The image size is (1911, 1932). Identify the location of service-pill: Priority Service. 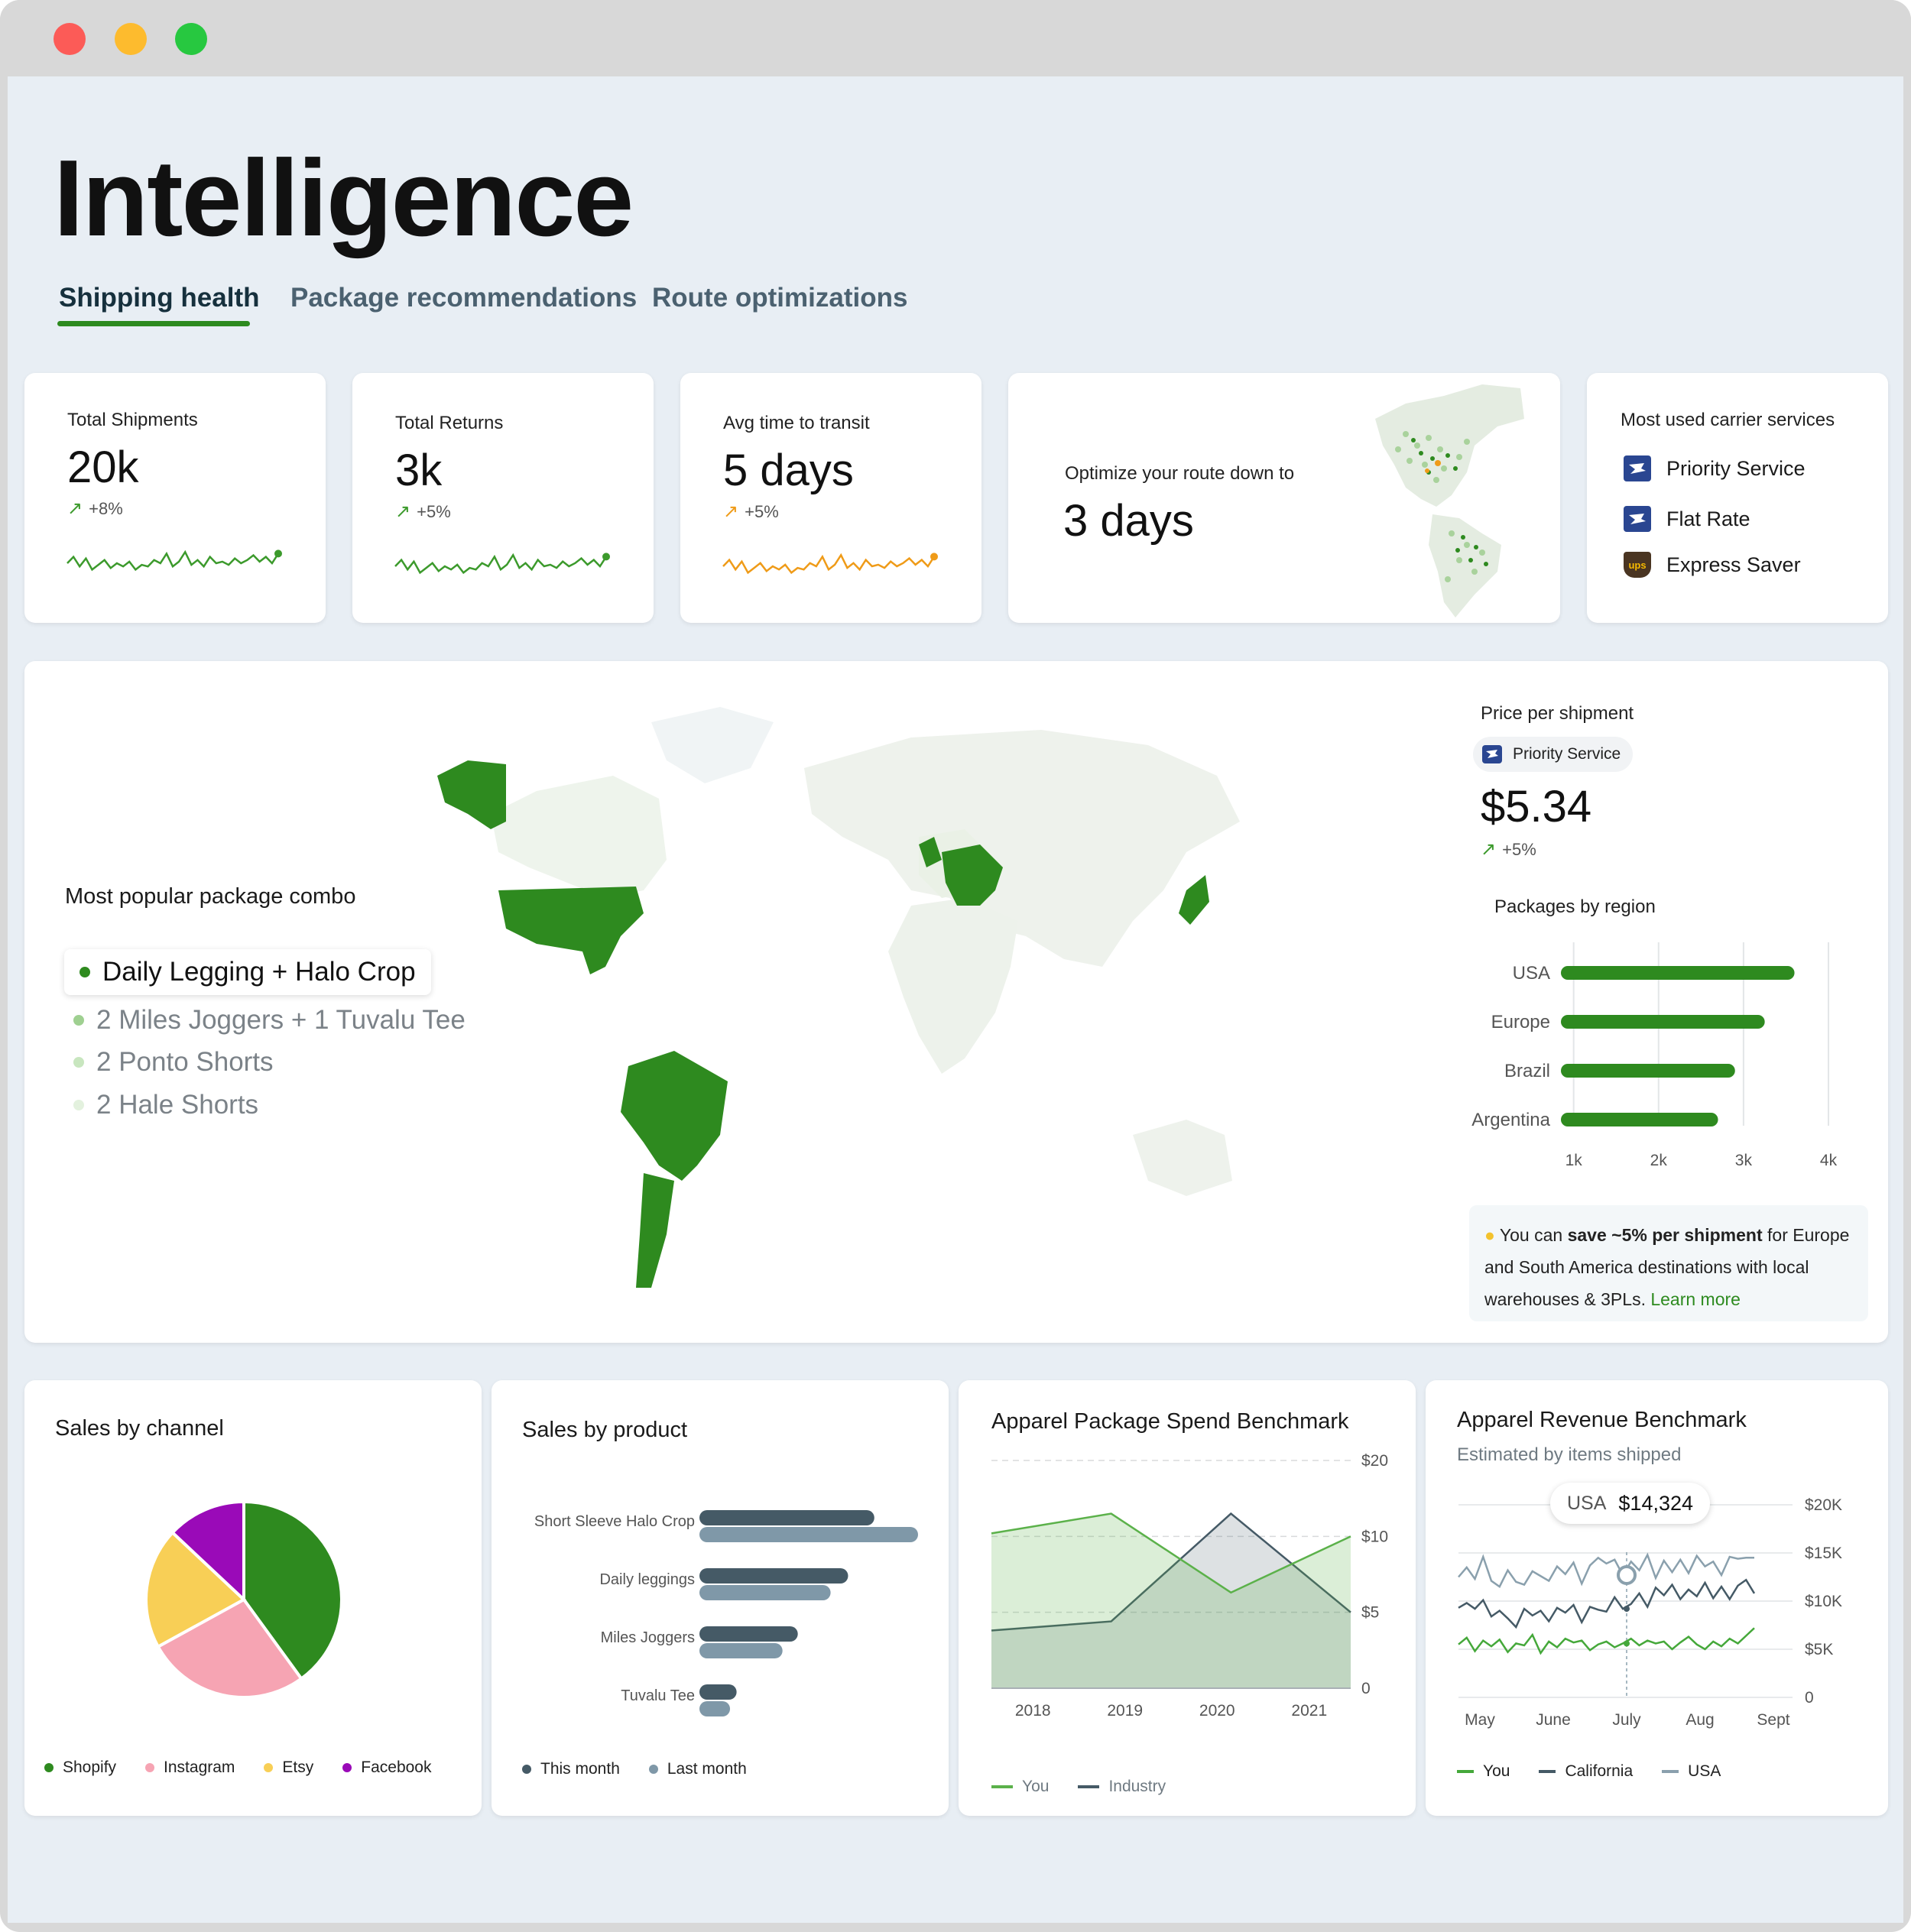
(1553, 754).